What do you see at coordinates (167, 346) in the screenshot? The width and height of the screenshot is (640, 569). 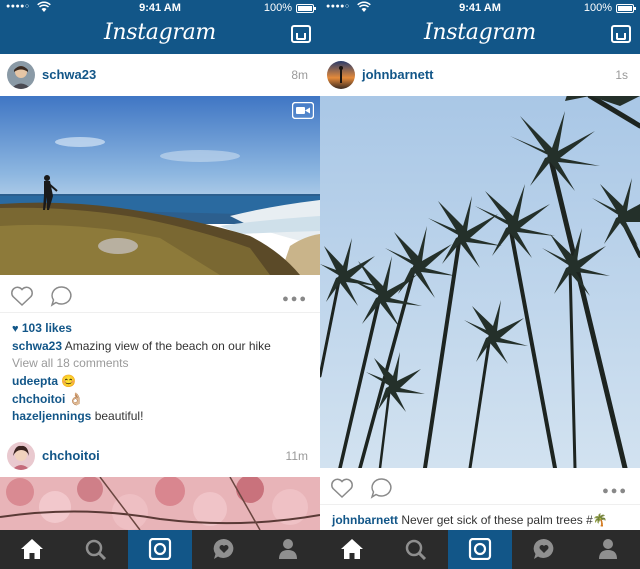 I see `caption-text: Amazing view of the beach on our hike` at bounding box center [167, 346].